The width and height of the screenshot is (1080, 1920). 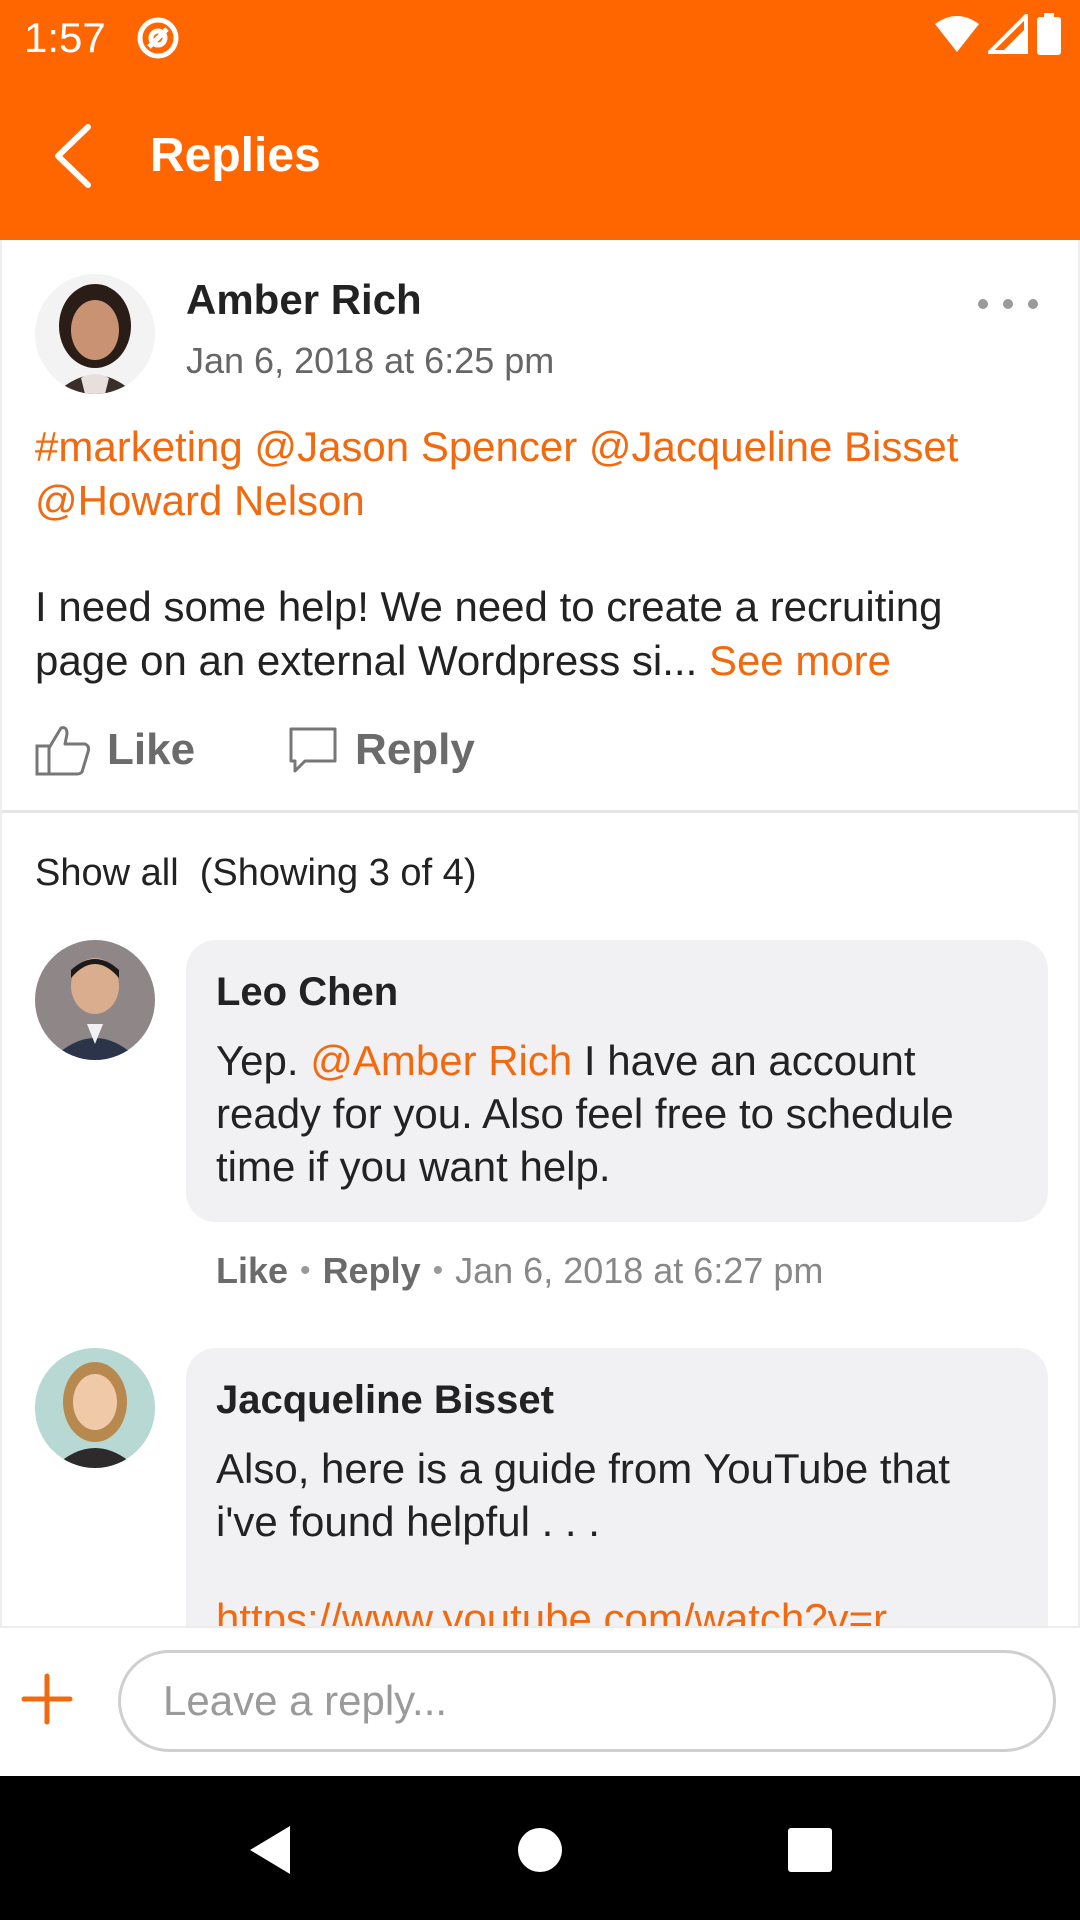 What do you see at coordinates (372, 1271) in the screenshot?
I see `reply-reply-button: Reply` at bounding box center [372, 1271].